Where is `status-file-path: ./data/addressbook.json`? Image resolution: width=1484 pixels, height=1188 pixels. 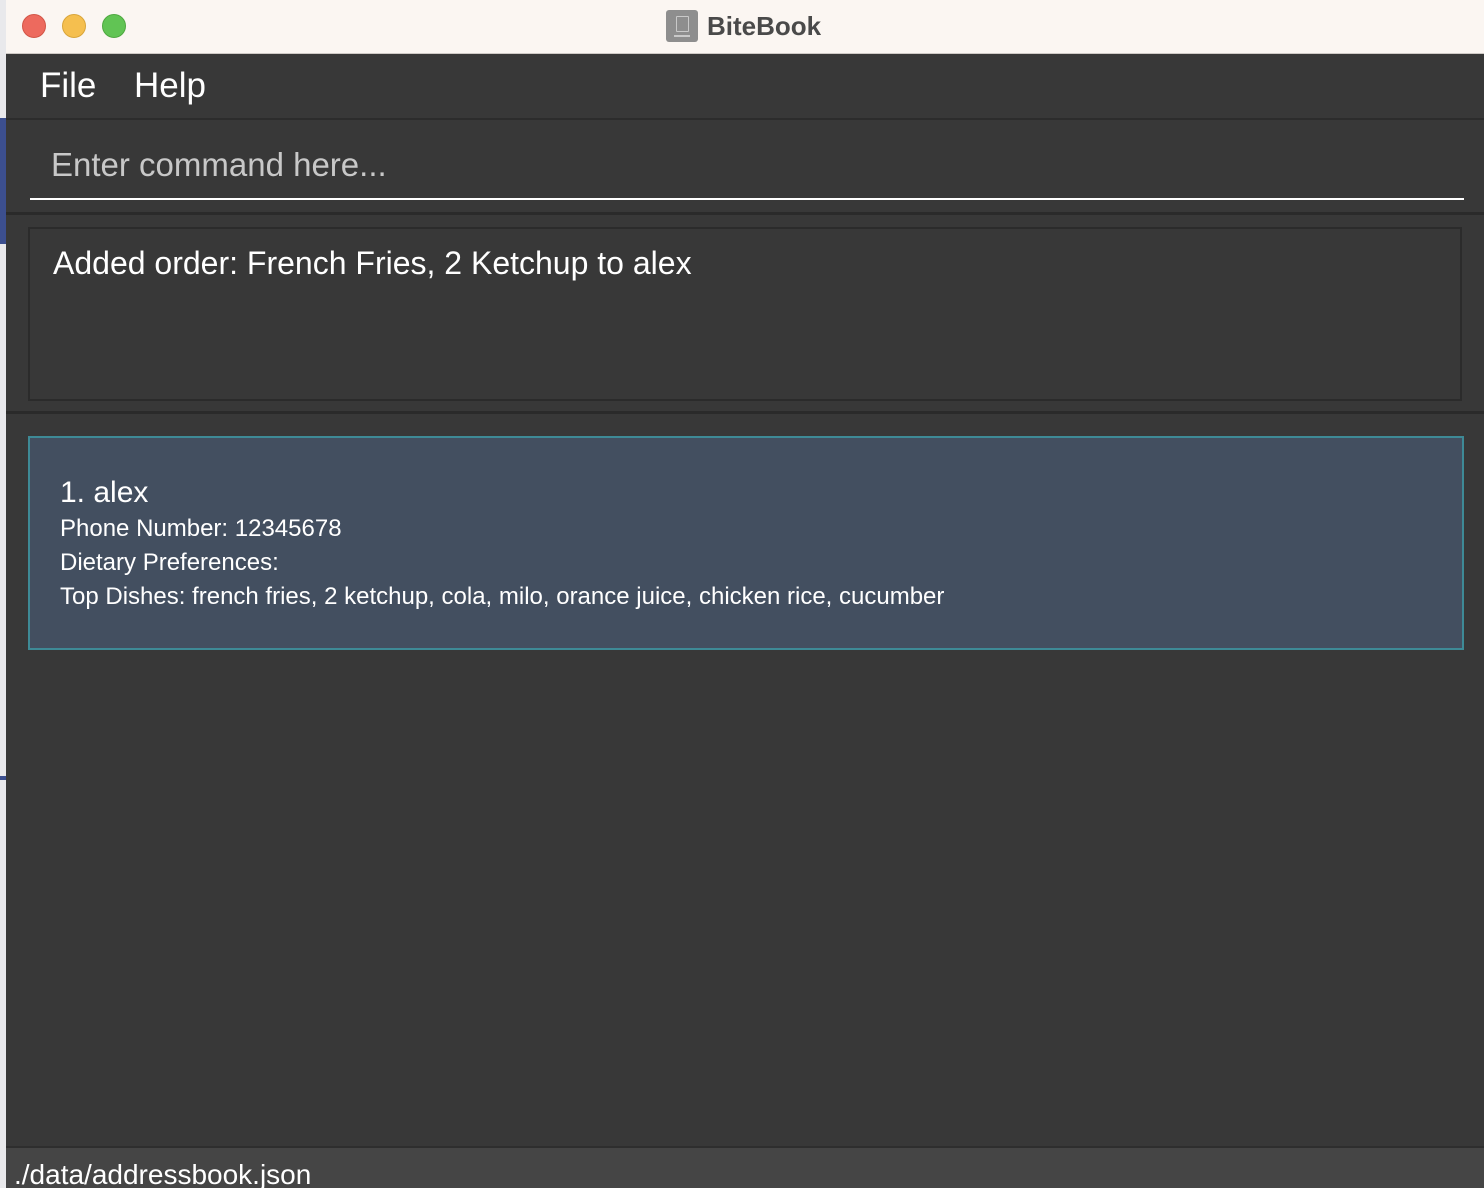
status-file-path: ./data/addressbook.json is located at coordinates (163, 1173).